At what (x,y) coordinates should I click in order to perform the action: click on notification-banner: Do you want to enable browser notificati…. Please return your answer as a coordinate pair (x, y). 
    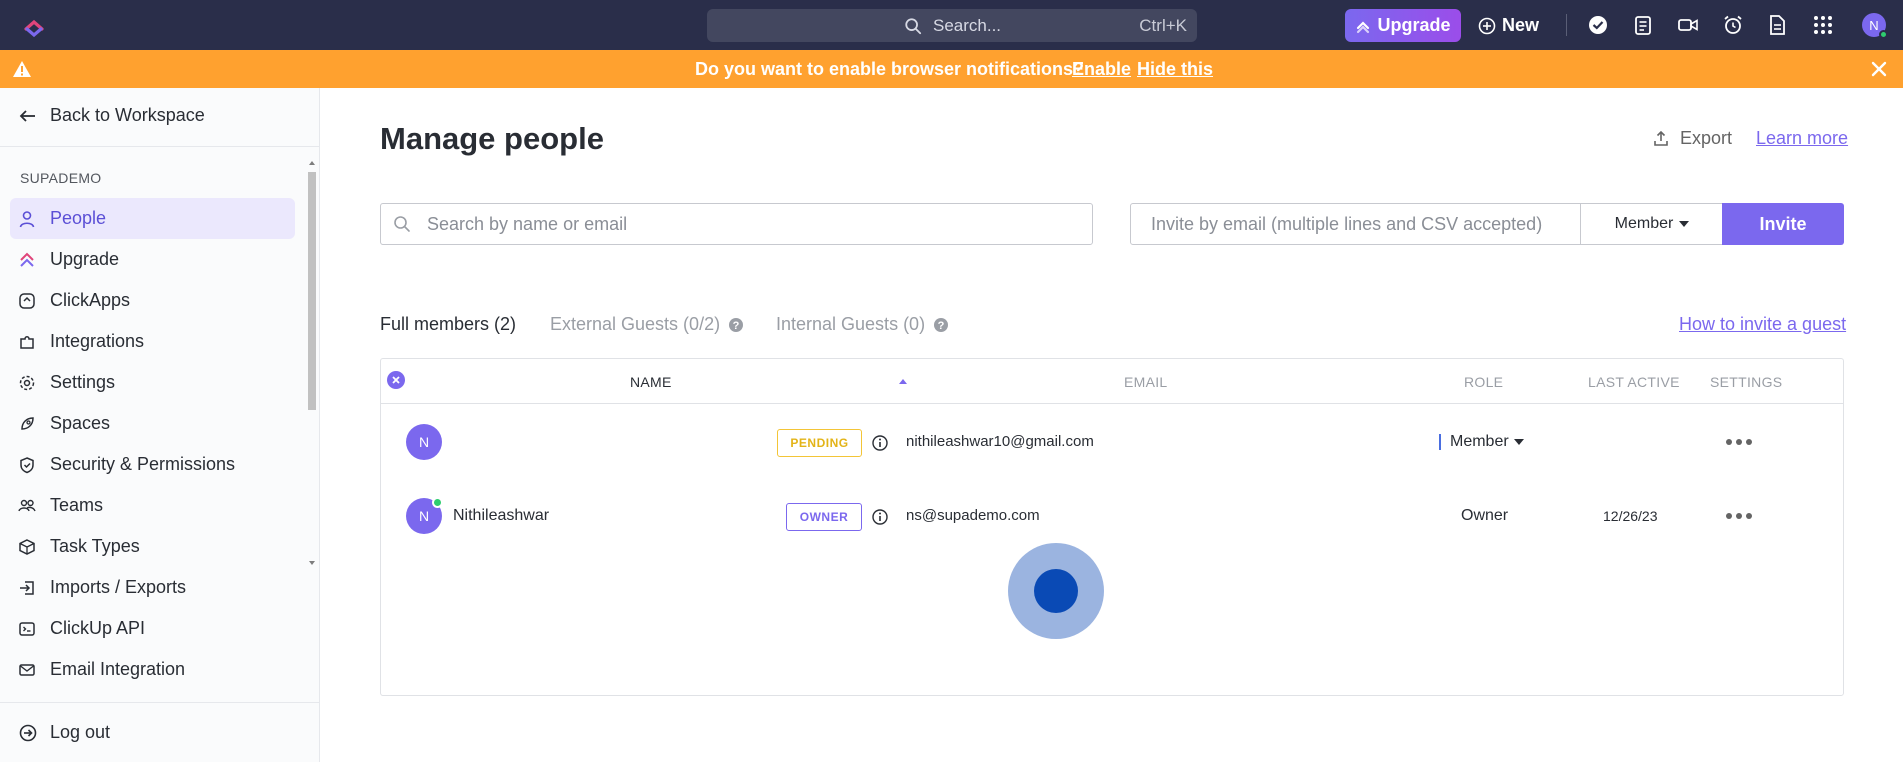
    Looking at the image, I should click on (951, 69).